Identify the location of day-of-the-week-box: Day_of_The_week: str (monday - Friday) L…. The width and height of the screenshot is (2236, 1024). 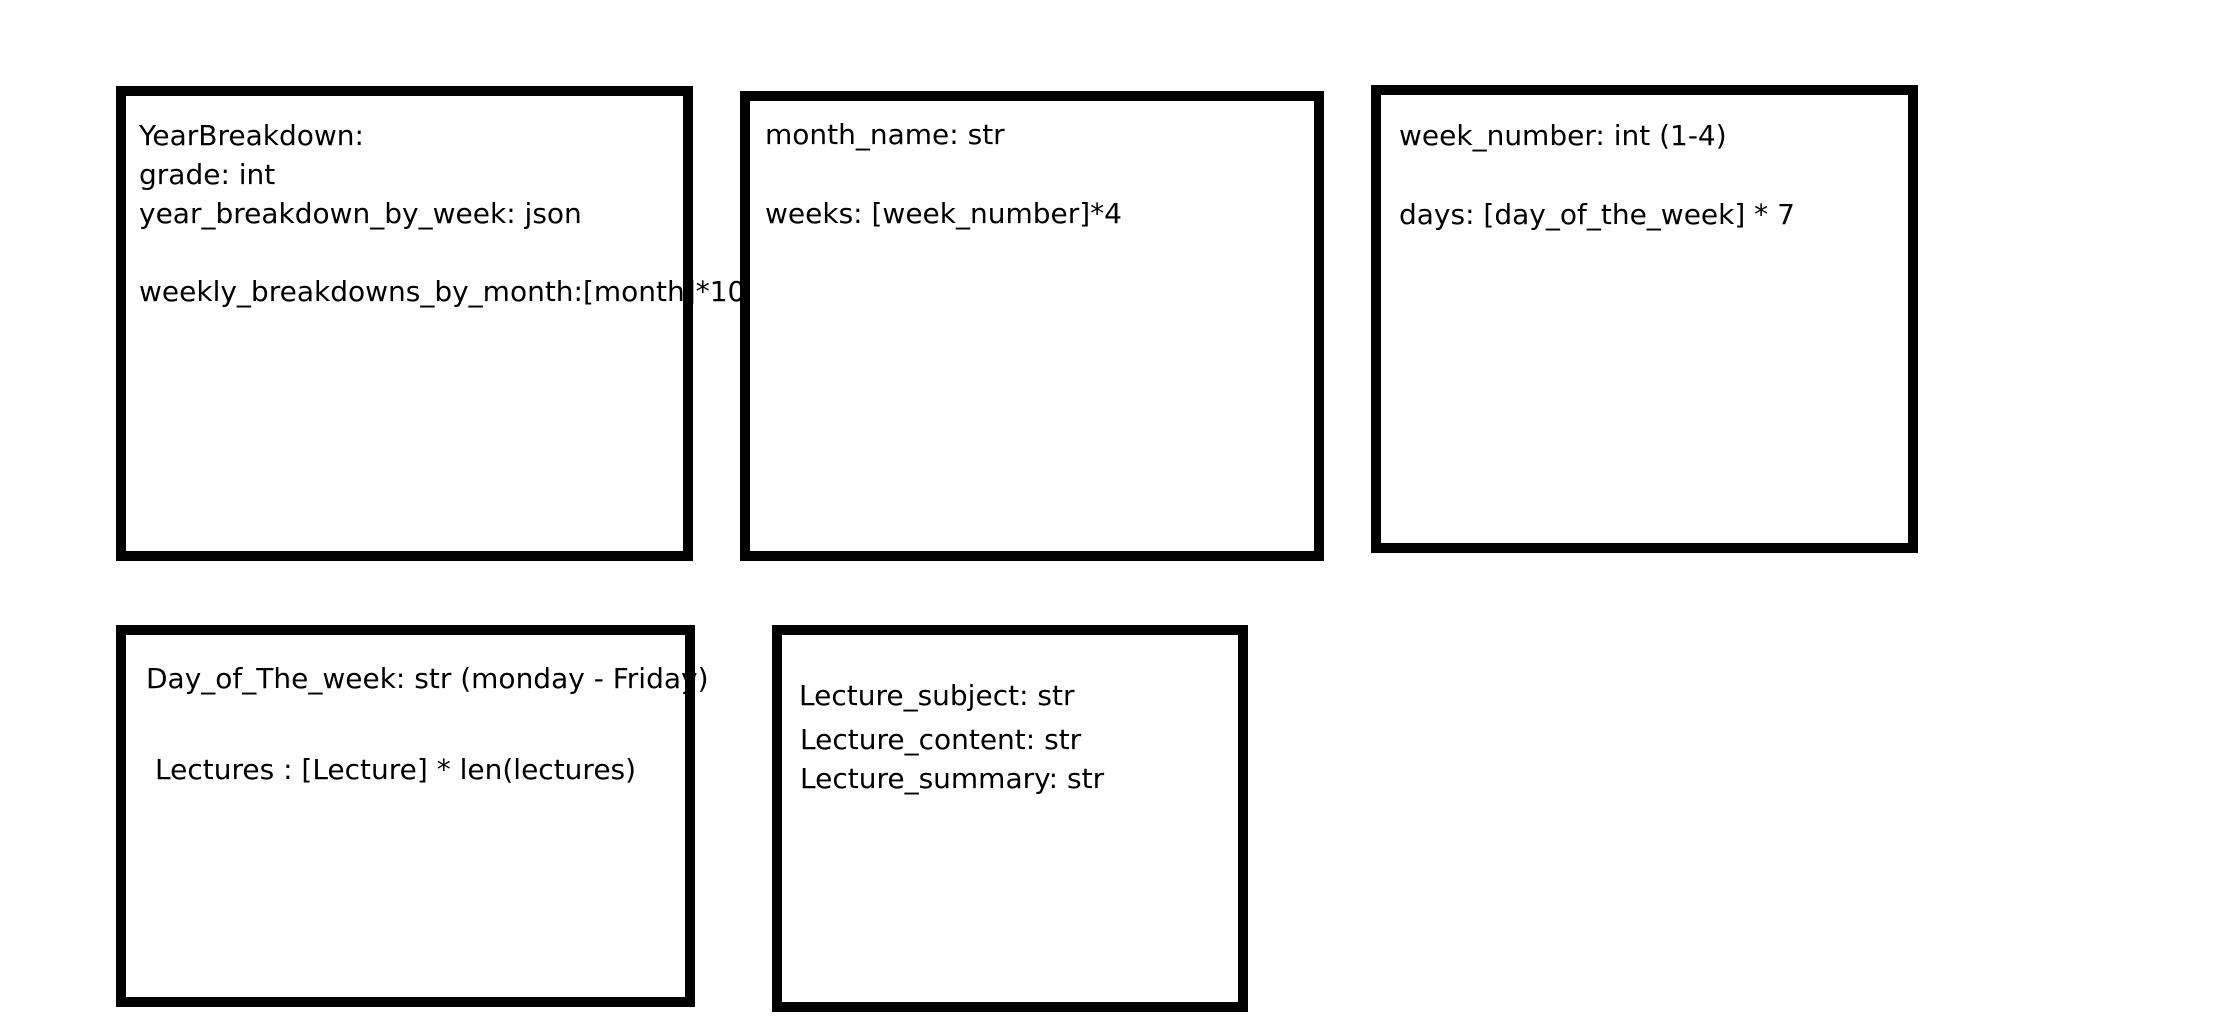
(412, 816).